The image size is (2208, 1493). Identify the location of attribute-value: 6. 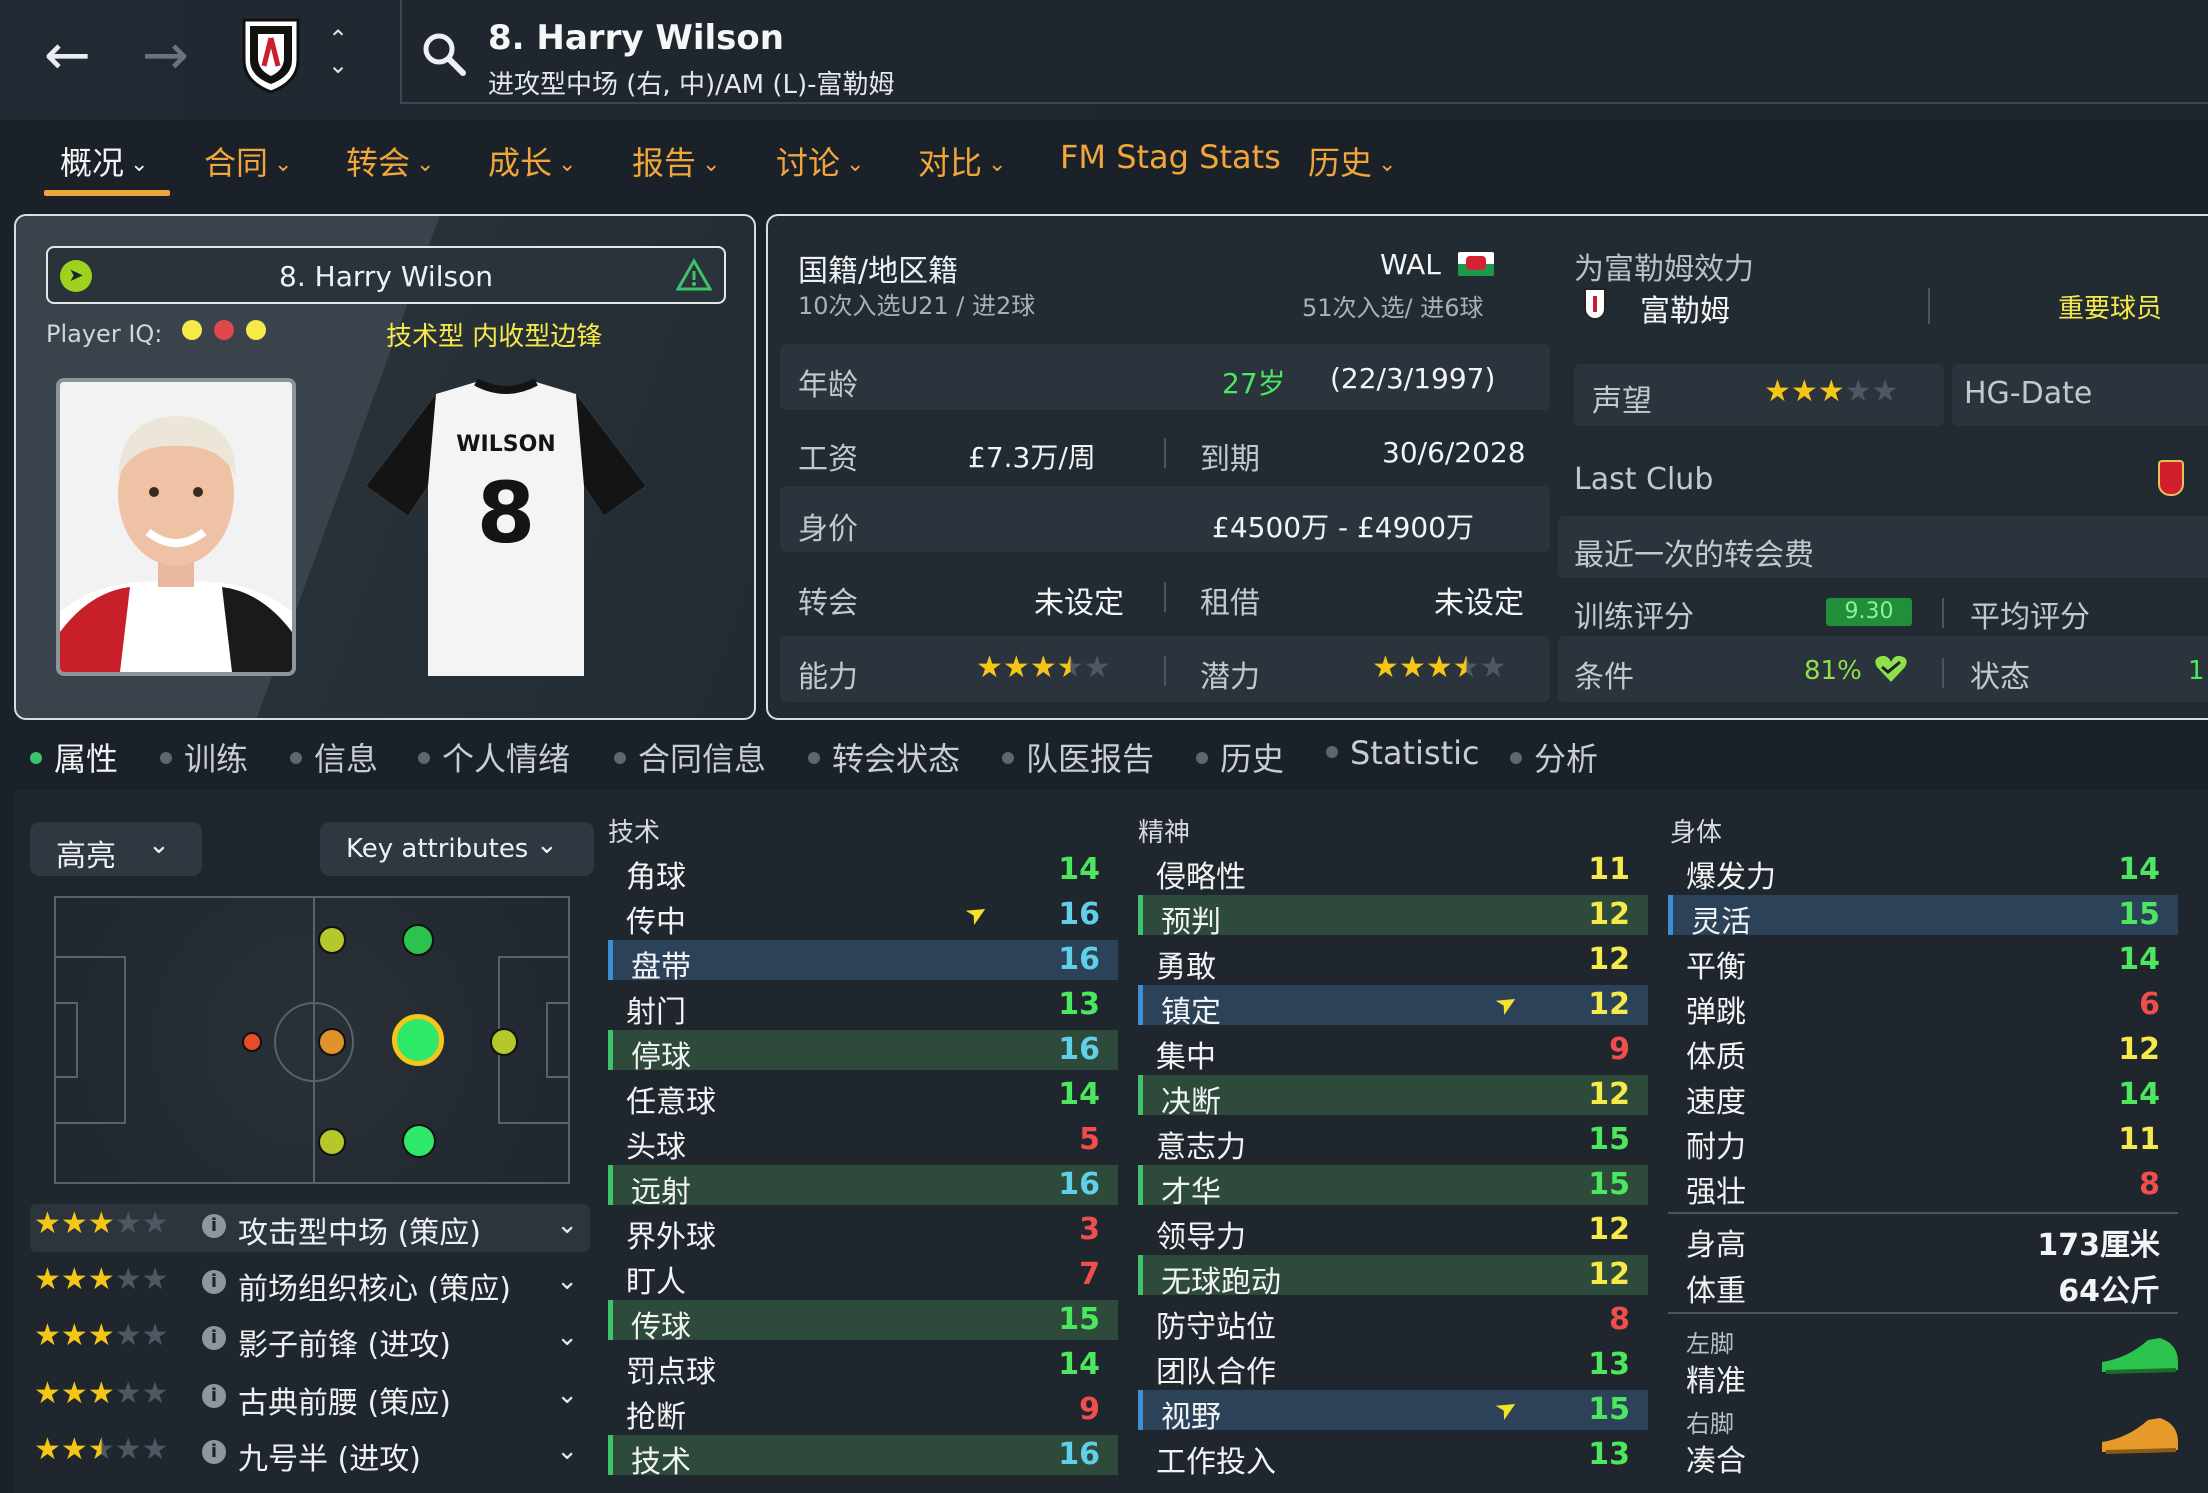
(2149, 1004).